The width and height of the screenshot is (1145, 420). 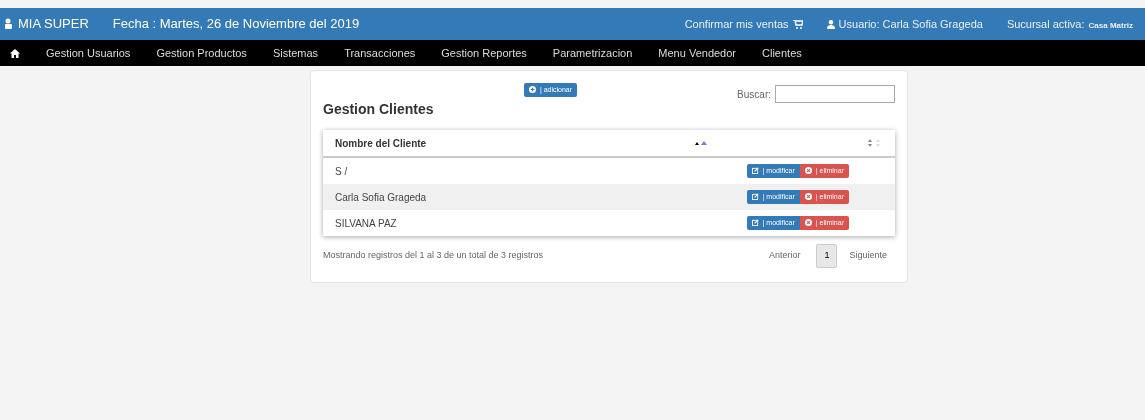 I want to click on brand-icon, so click(x=9, y=24).